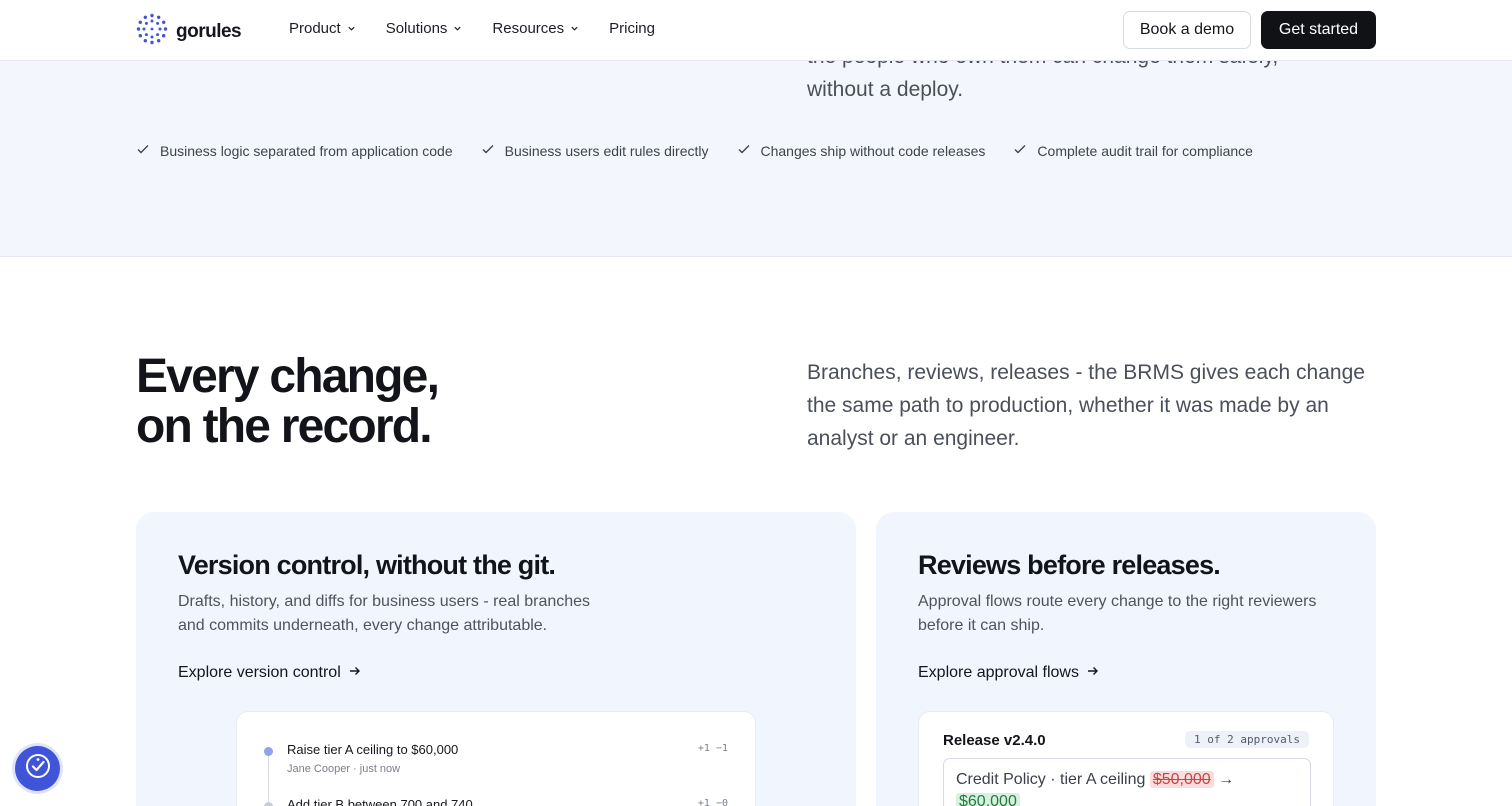  What do you see at coordinates (981, 625) in the screenshot?
I see `card-desc-line-2: before it can ship.` at bounding box center [981, 625].